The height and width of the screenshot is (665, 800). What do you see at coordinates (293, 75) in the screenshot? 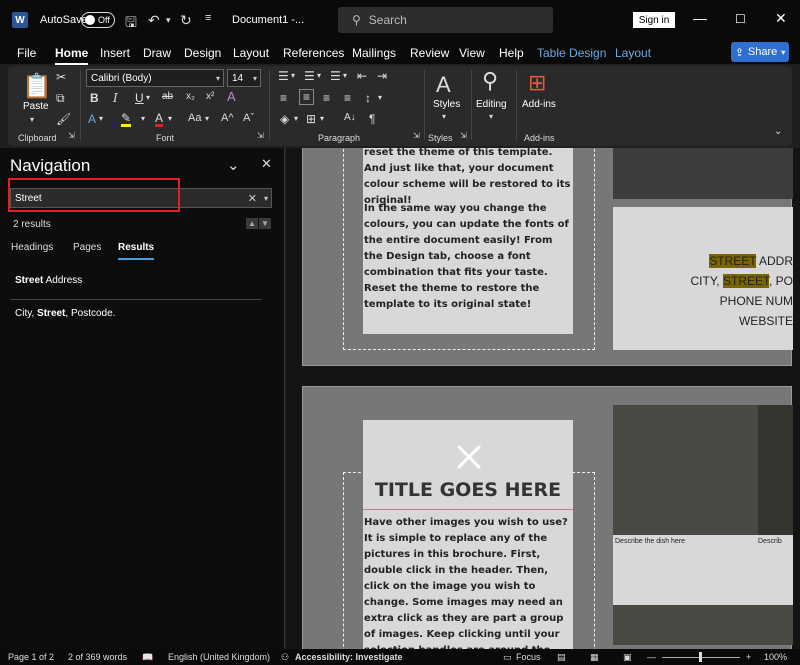
I see `bullets-dropdown-icon: ▾` at bounding box center [293, 75].